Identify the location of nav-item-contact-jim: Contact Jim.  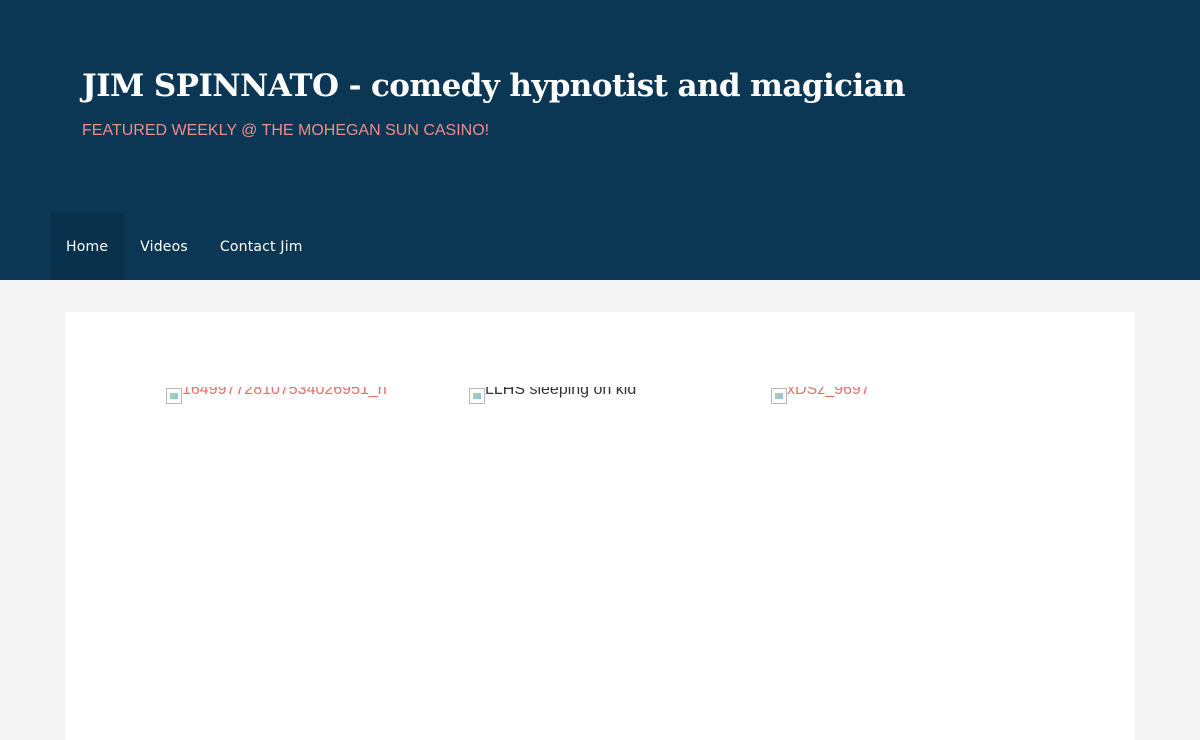
(261, 246).